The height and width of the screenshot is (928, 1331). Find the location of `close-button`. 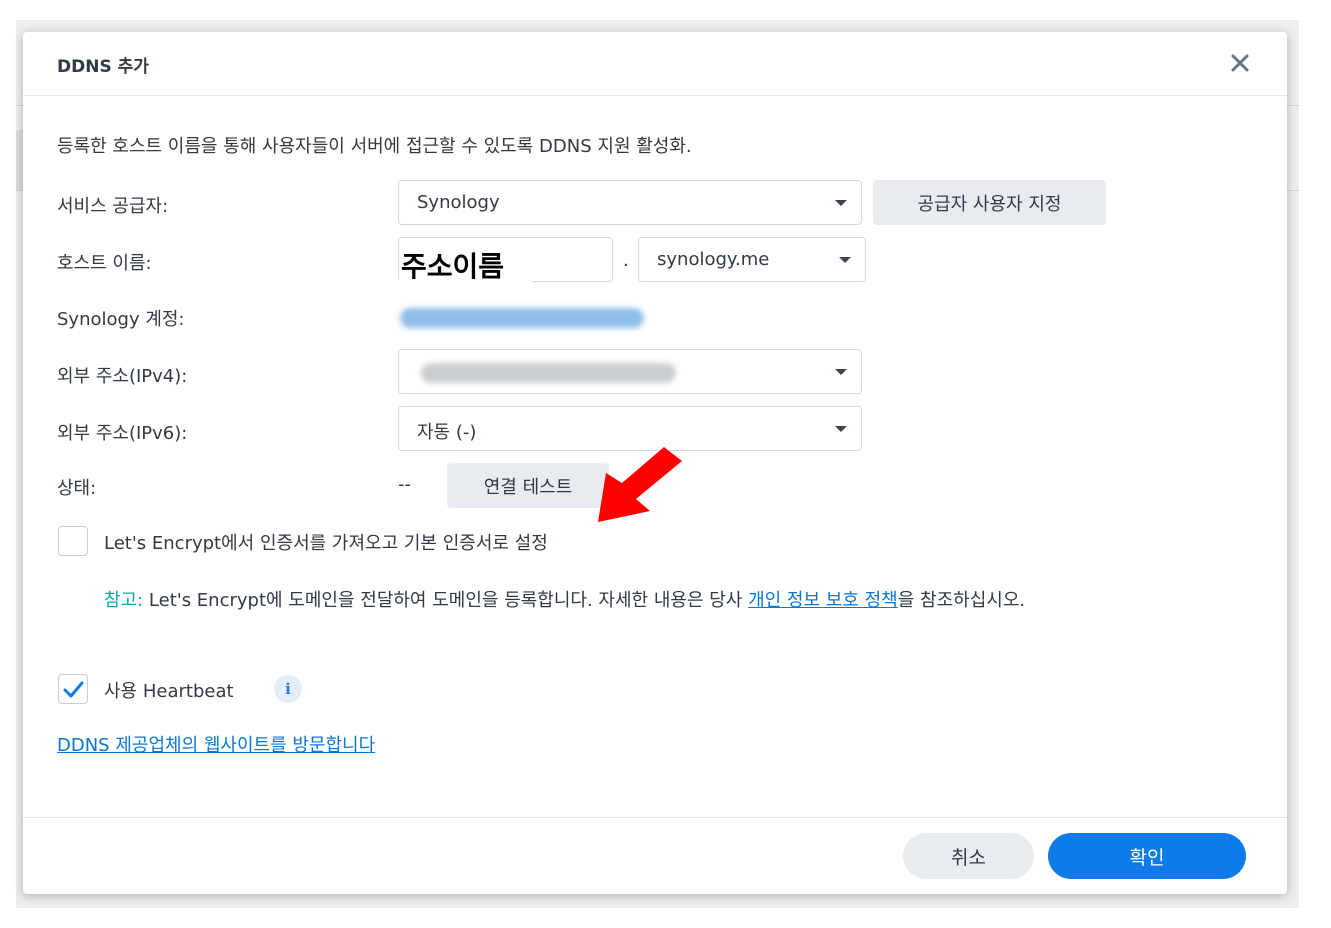

close-button is located at coordinates (1240, 63).